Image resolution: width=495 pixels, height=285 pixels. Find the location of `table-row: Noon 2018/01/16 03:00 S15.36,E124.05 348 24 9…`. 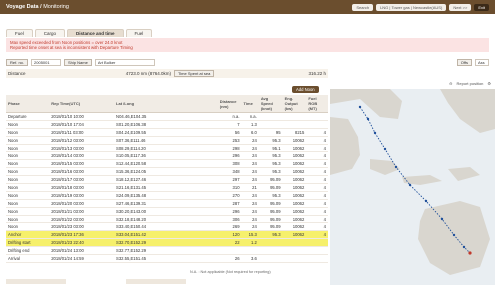

table-row: Noon 2018/01/16 03:00 S15.36,E124.05 348 24 9… is located at coordinates (167, 172).